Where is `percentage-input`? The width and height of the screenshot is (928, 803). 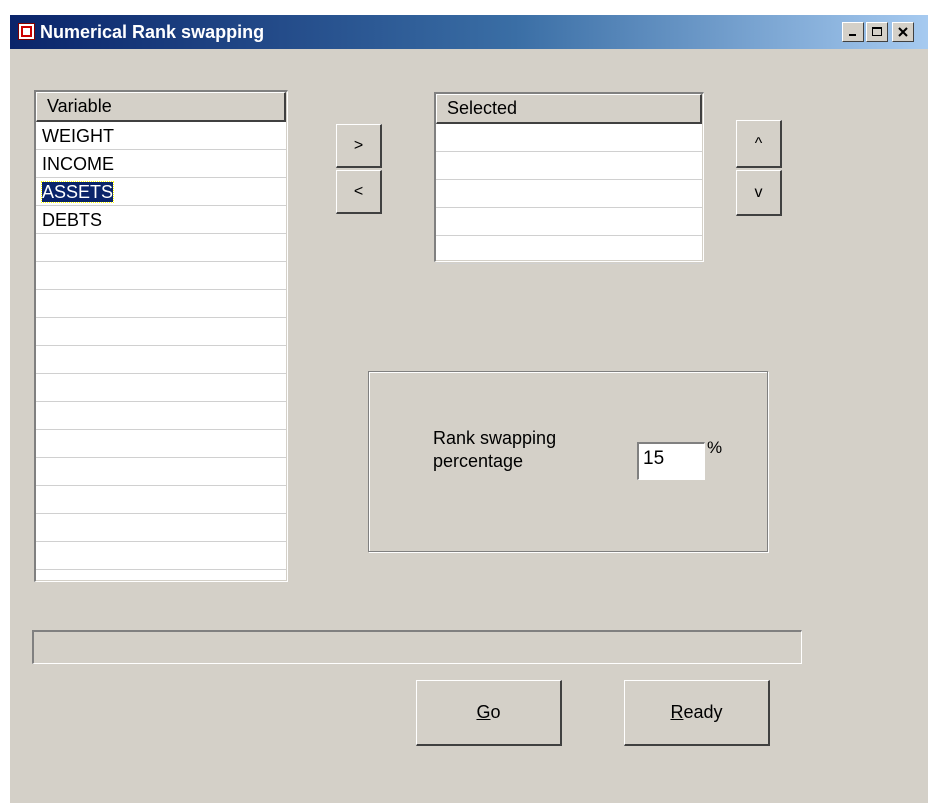 percentage-input is located at coordinates (670, 459).